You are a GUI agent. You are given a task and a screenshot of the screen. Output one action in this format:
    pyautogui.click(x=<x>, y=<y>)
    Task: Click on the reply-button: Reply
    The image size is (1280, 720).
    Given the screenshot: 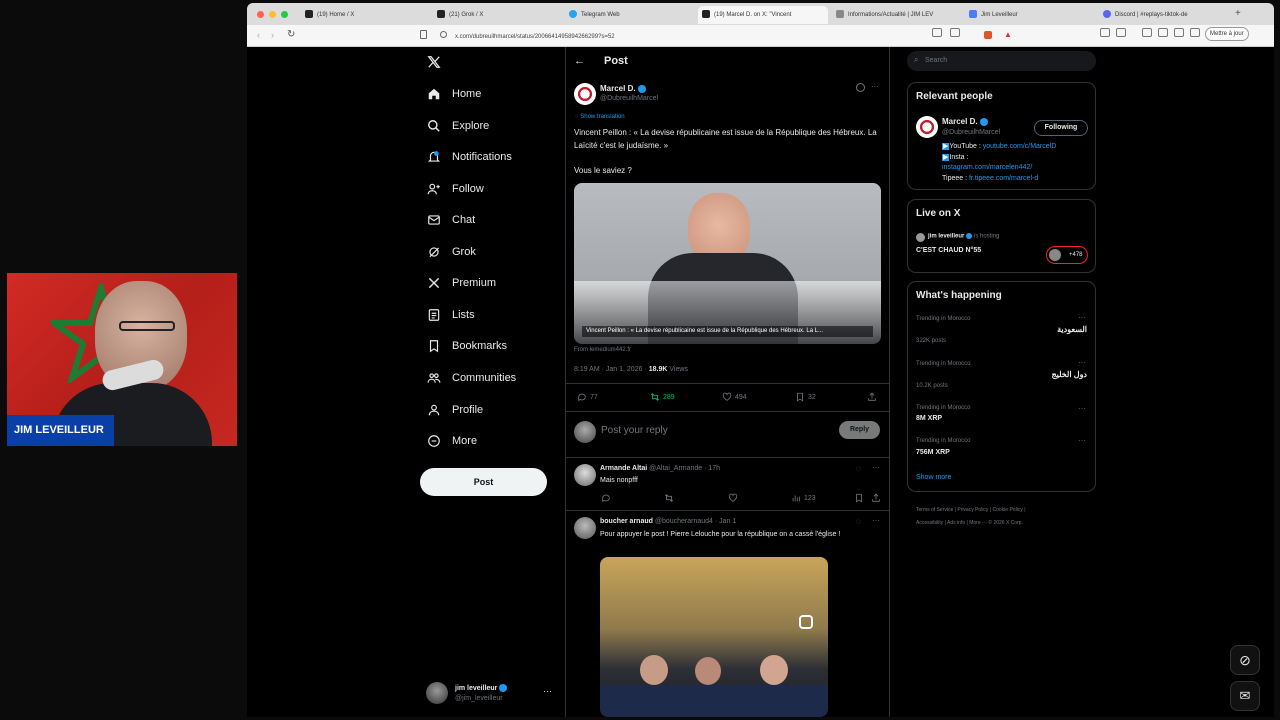 What is the action you would take?
    pyautogui.click(x=859, y=430)
    